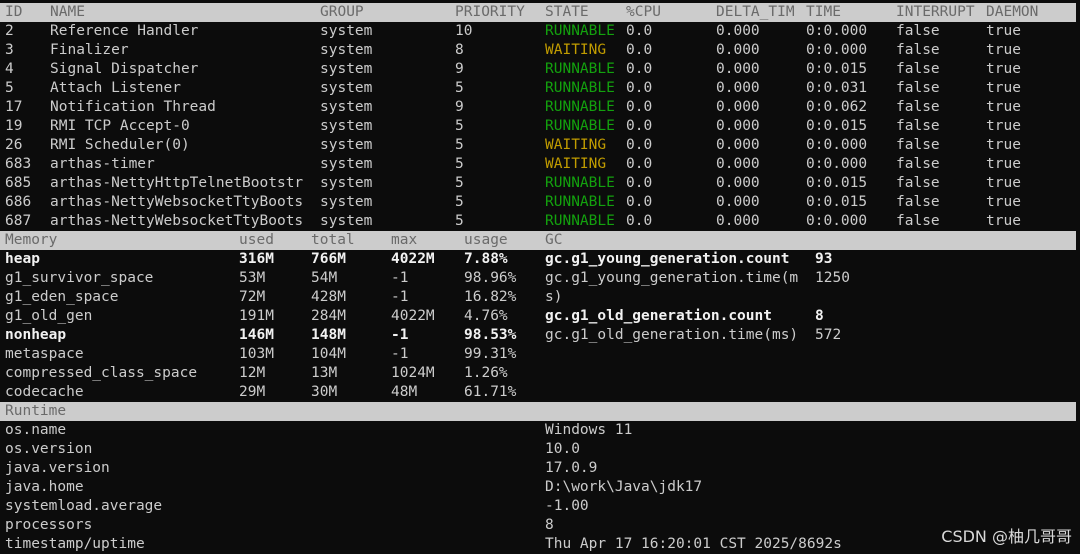  I want to click on thread-header-cell: TIME, so click(823, 12).